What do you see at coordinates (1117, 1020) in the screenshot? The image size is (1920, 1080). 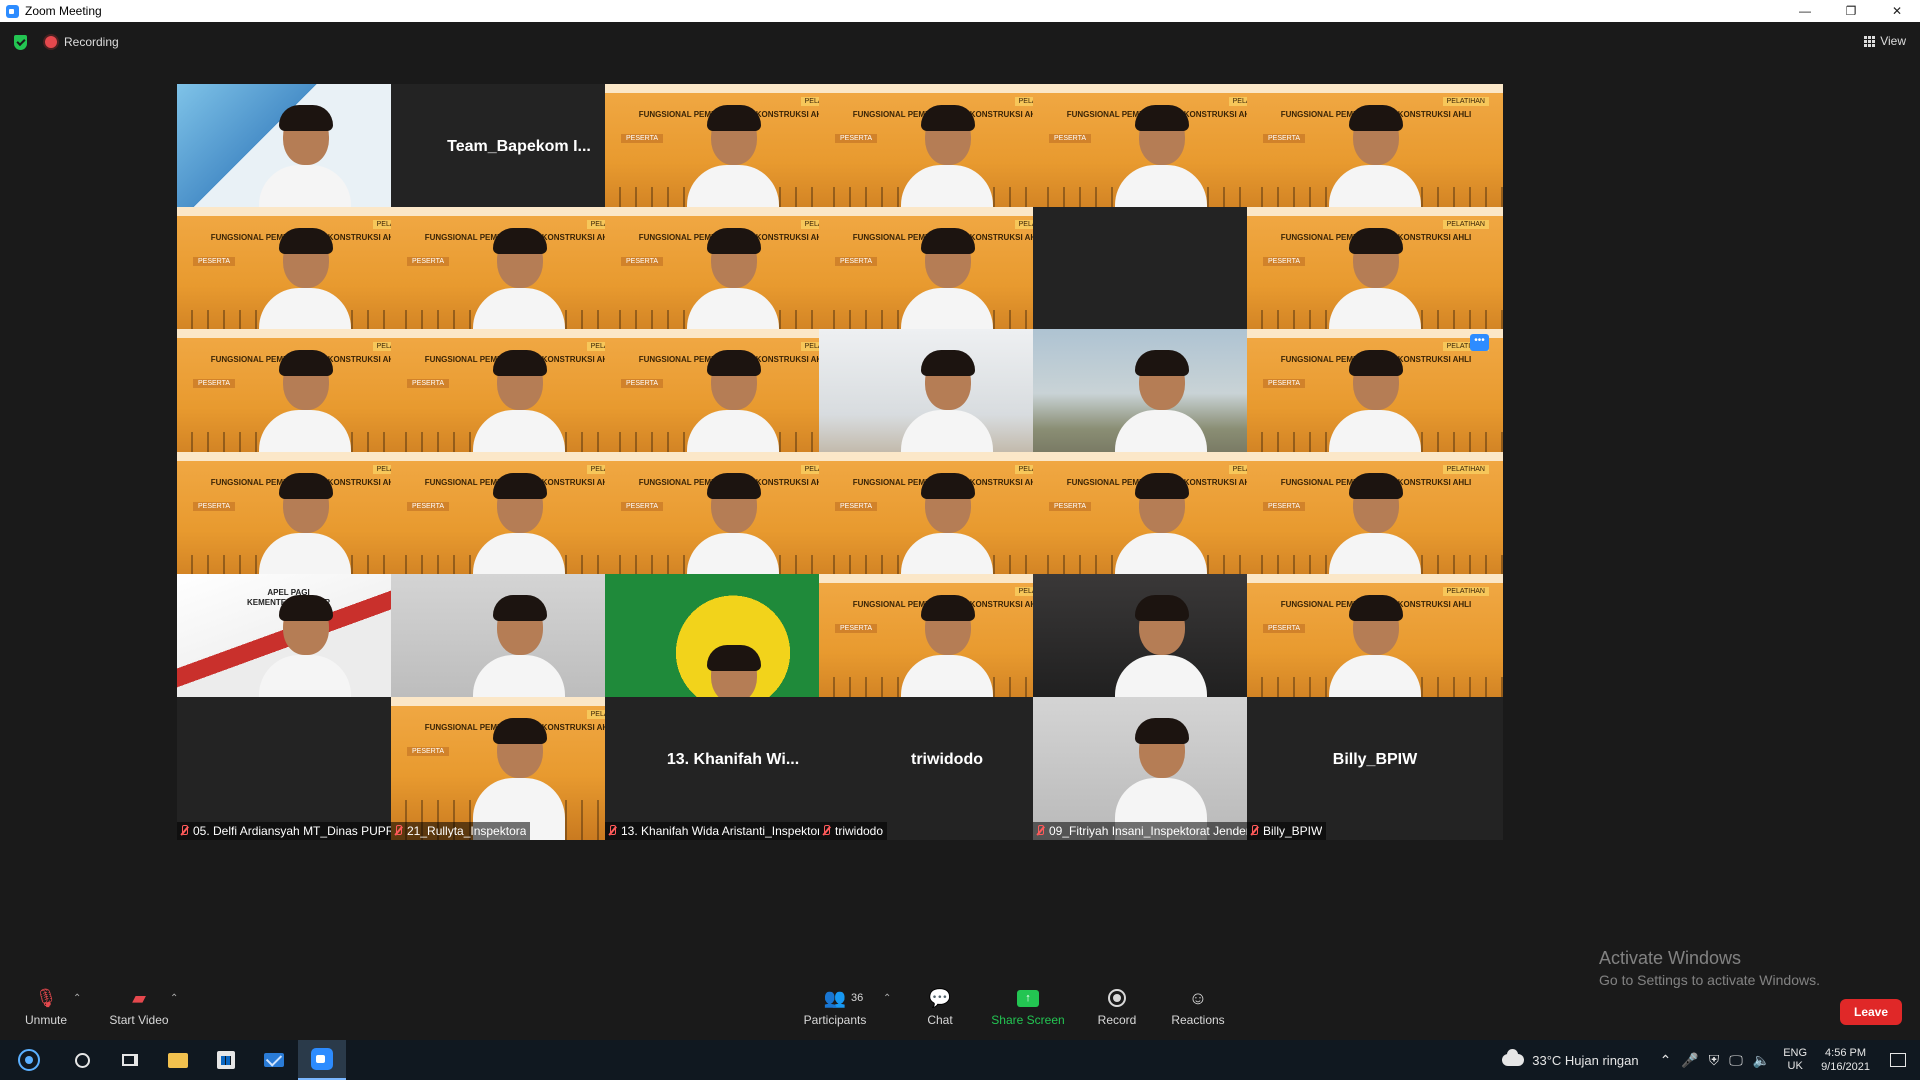 I see `record-label: Record` at bounding box center [1117, 1020].